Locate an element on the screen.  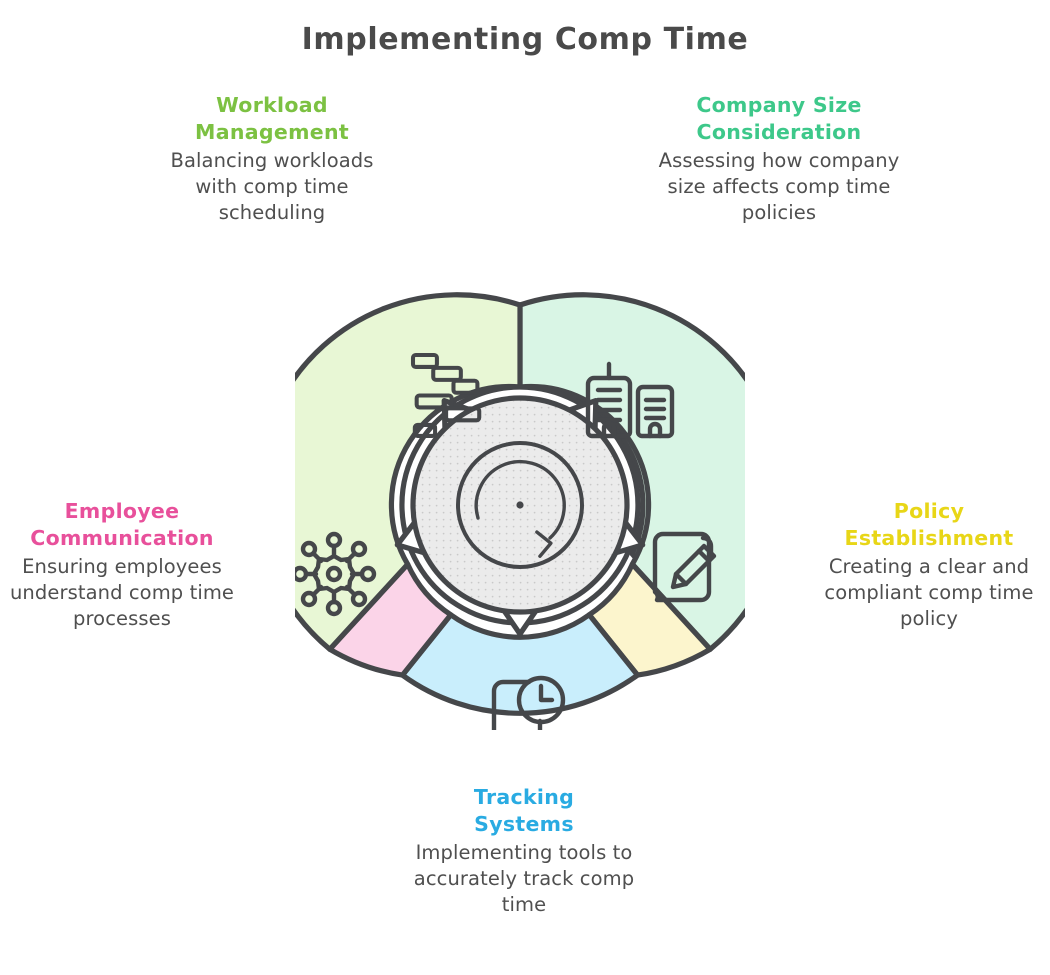
label-heading-tracking: Tracking Systems is located at coordinates (524, 811).